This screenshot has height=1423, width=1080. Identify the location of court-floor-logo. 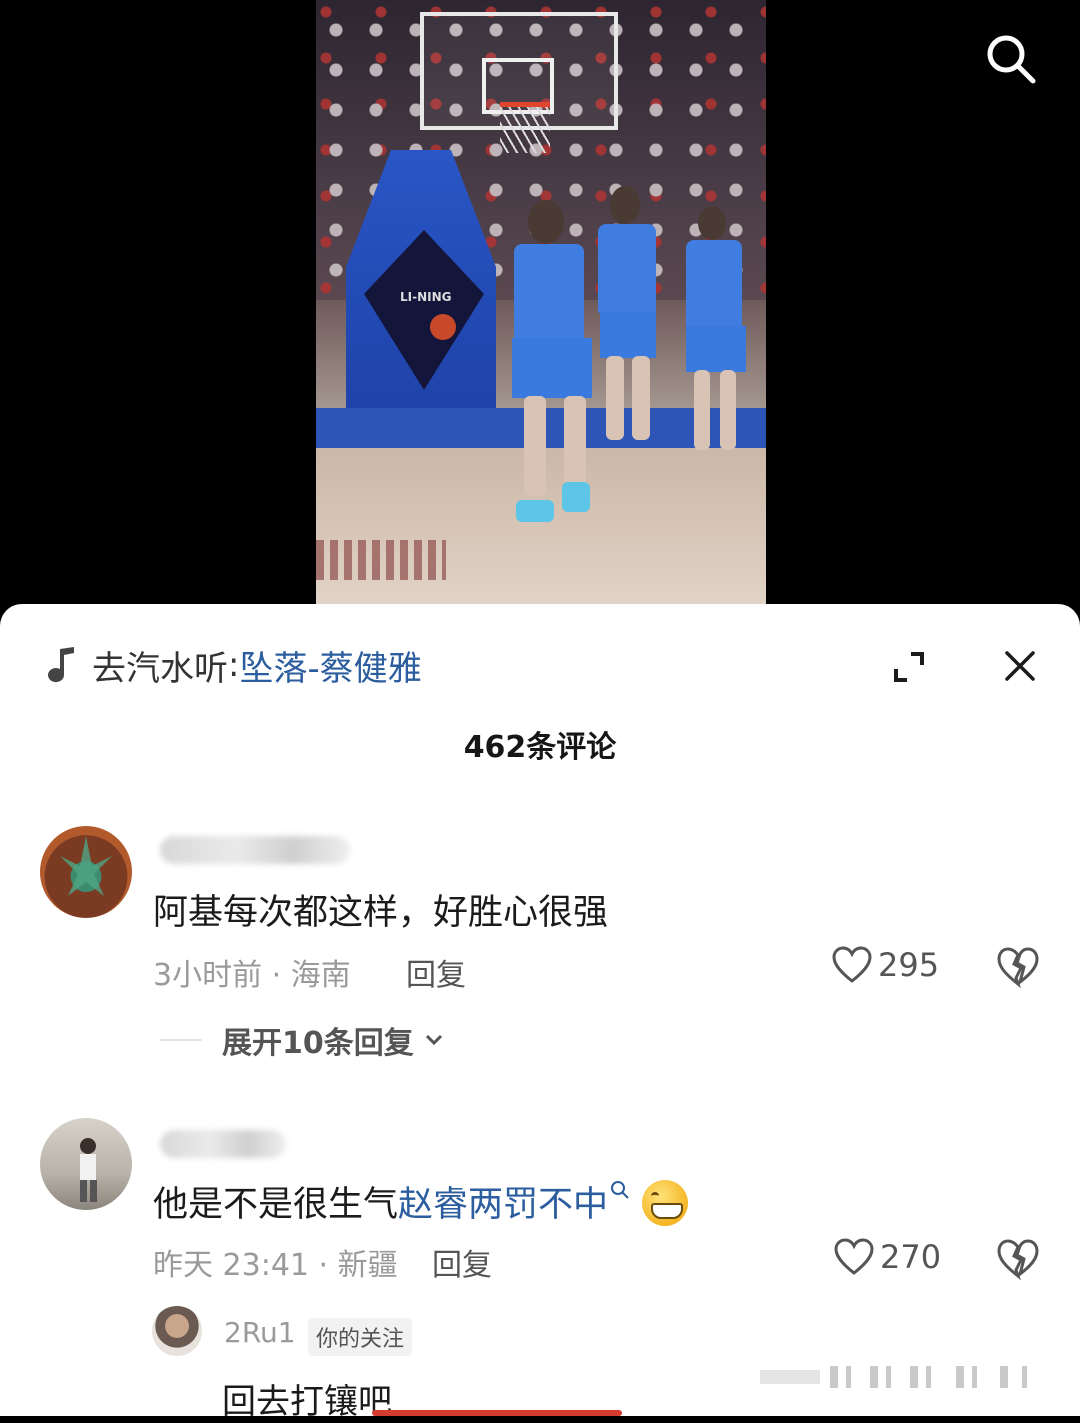
(381, 560).